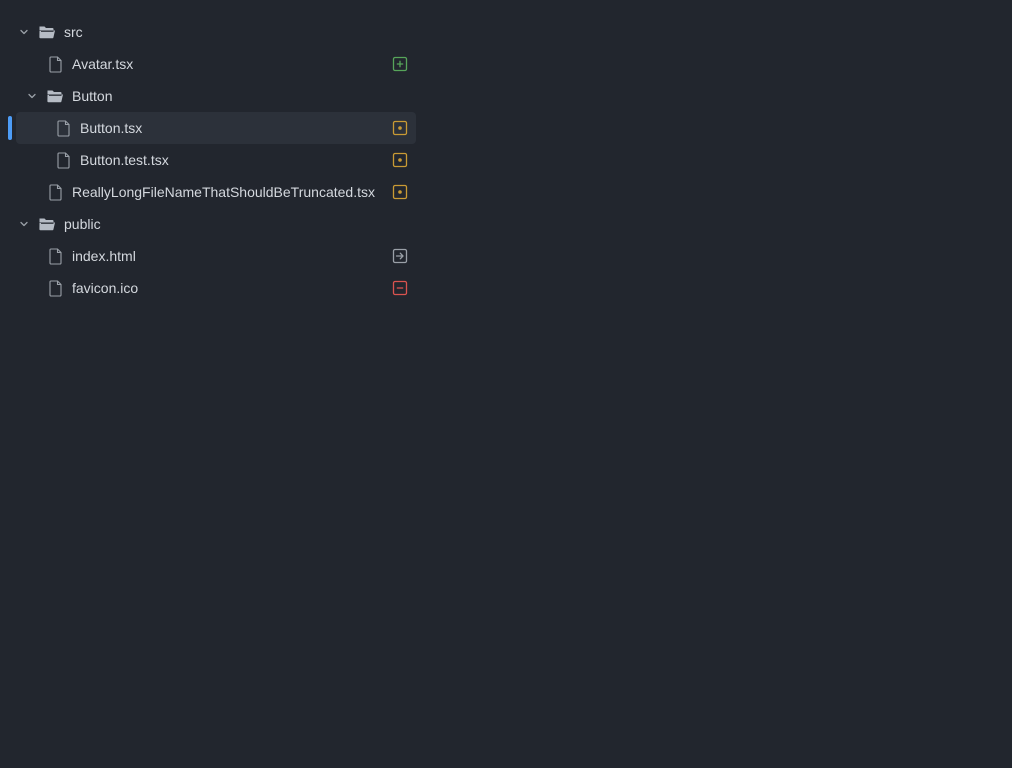  Describe the element at coordinates (400, 288) in the screenshot. I see `status-deleted-icon` at that location.